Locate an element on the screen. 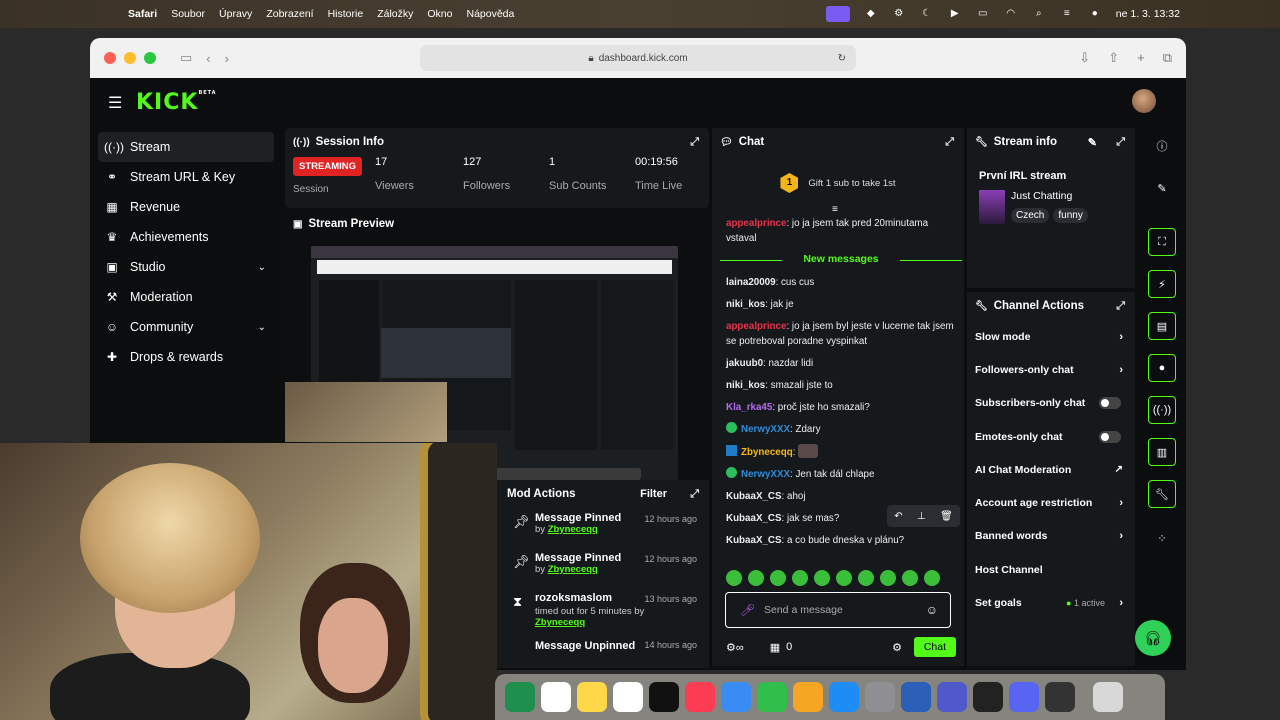  chat-message: laina20009: cus cus is located at coordinates (841, 282).